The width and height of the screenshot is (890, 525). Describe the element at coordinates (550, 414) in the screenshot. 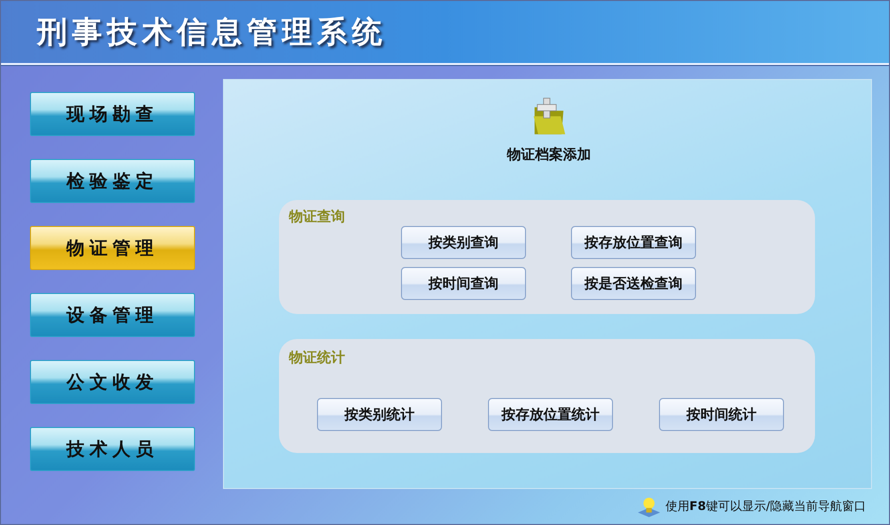

I see `action-button: 按存放位置统计` at that location.